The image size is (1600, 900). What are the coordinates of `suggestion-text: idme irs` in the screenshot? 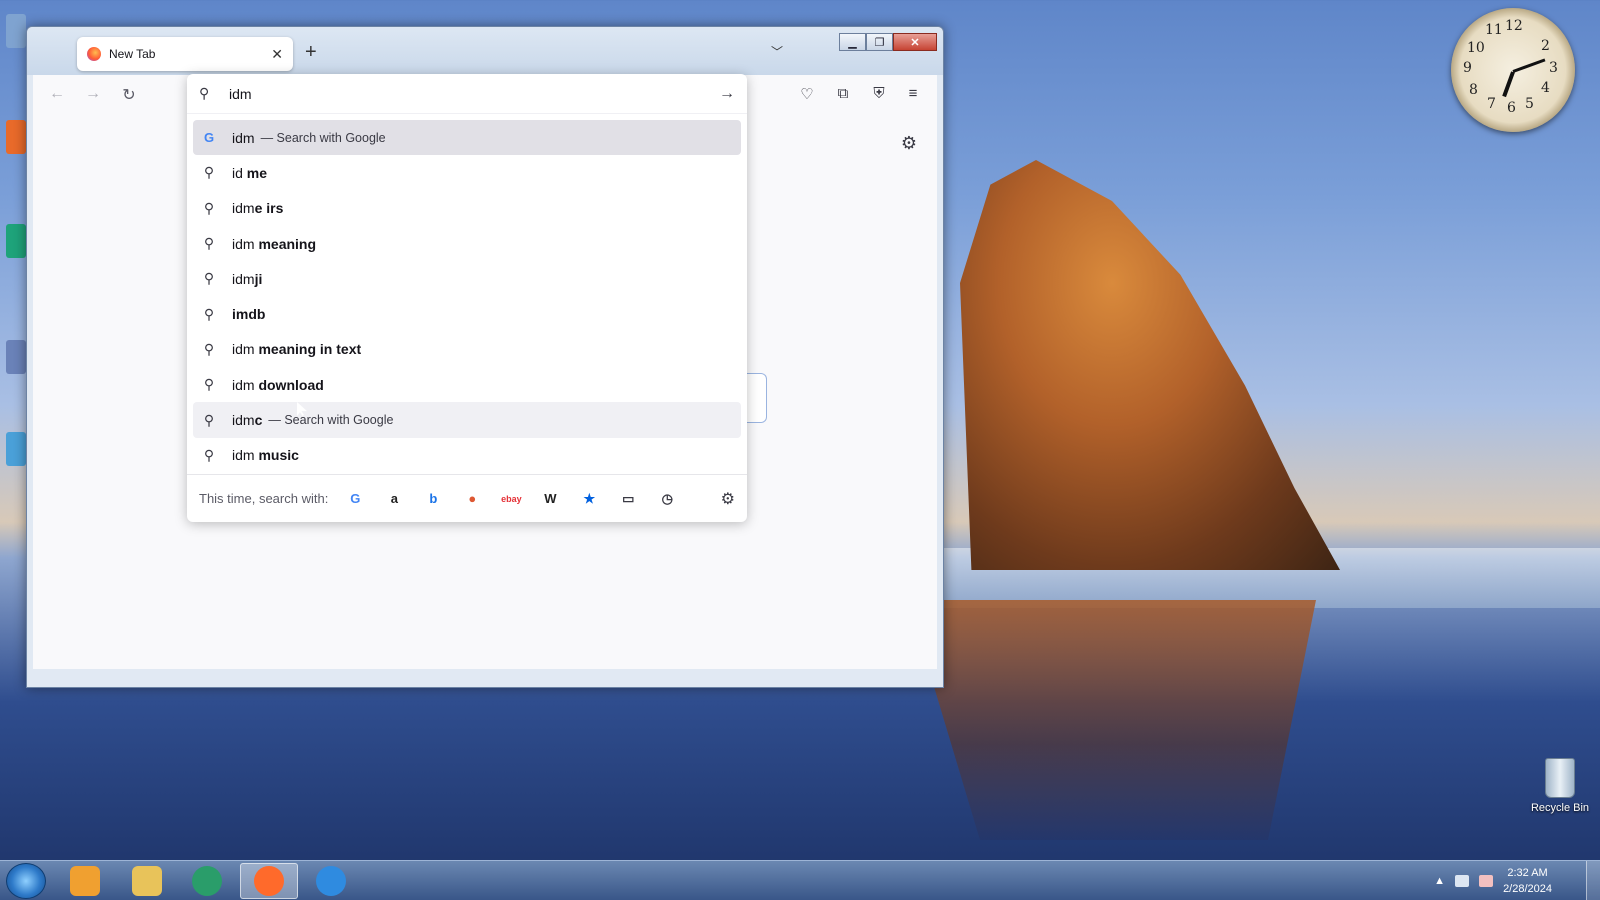 It's located at (258, 208).